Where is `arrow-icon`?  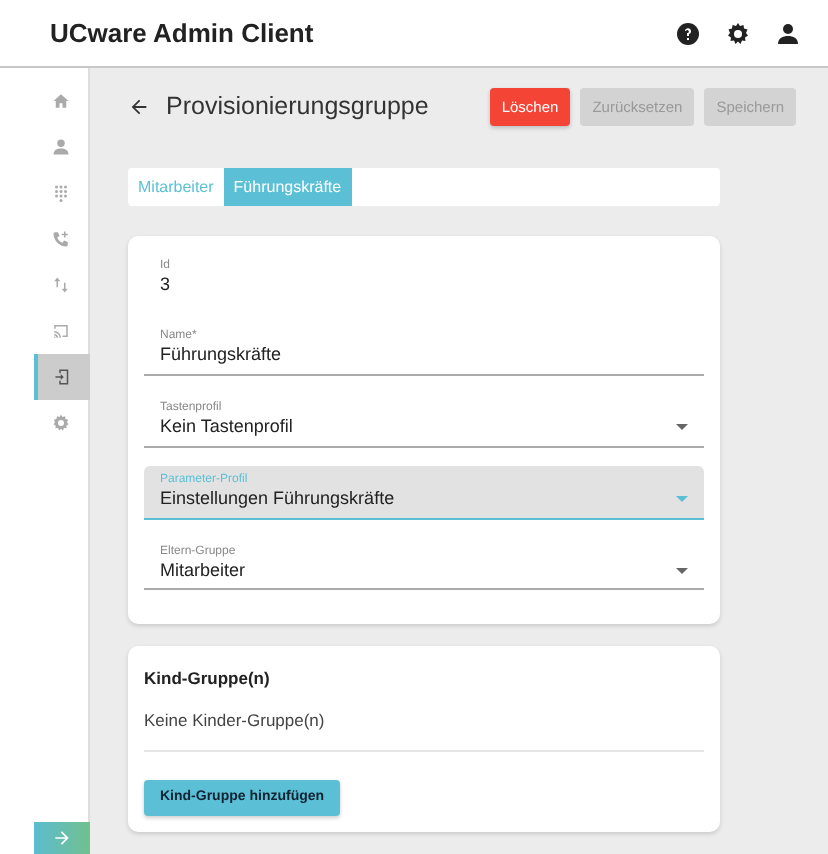 arrow-icon is located at coordinates (62, 838).